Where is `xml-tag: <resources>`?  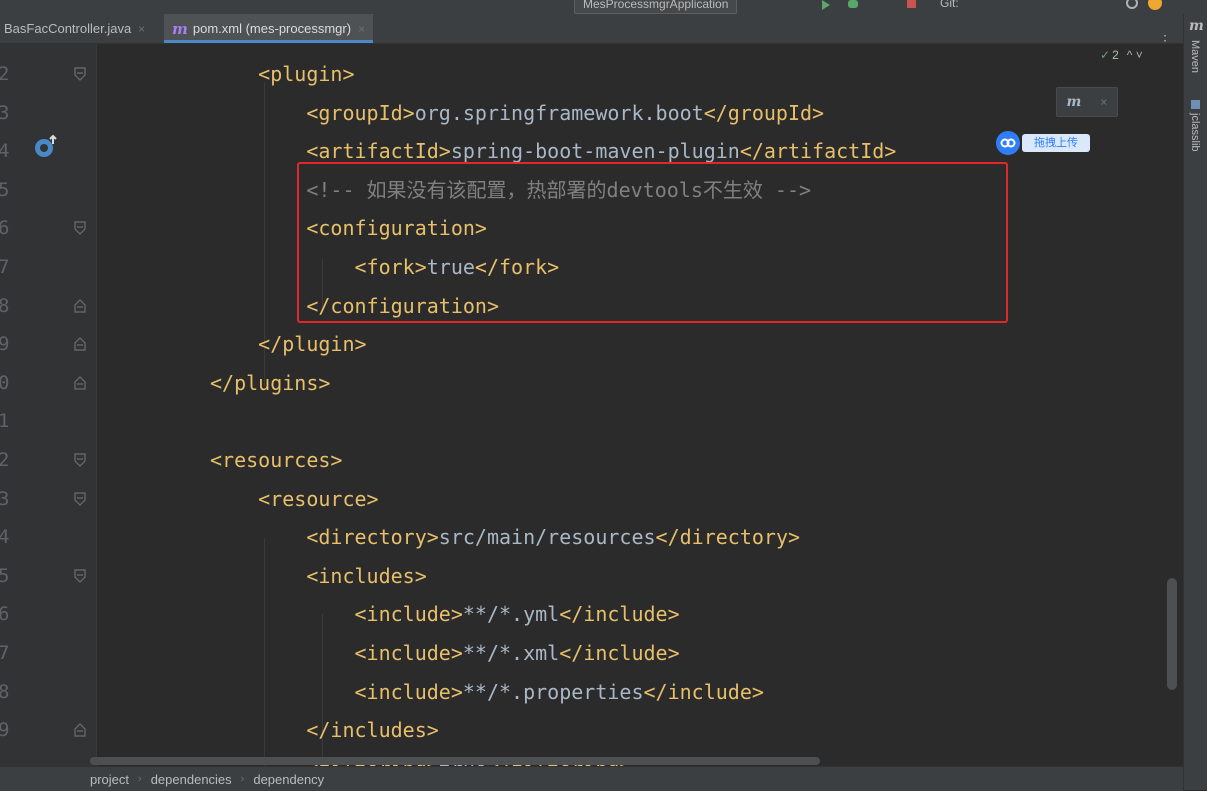 xml-tag: <resources> is located at coordinates (276, 460).